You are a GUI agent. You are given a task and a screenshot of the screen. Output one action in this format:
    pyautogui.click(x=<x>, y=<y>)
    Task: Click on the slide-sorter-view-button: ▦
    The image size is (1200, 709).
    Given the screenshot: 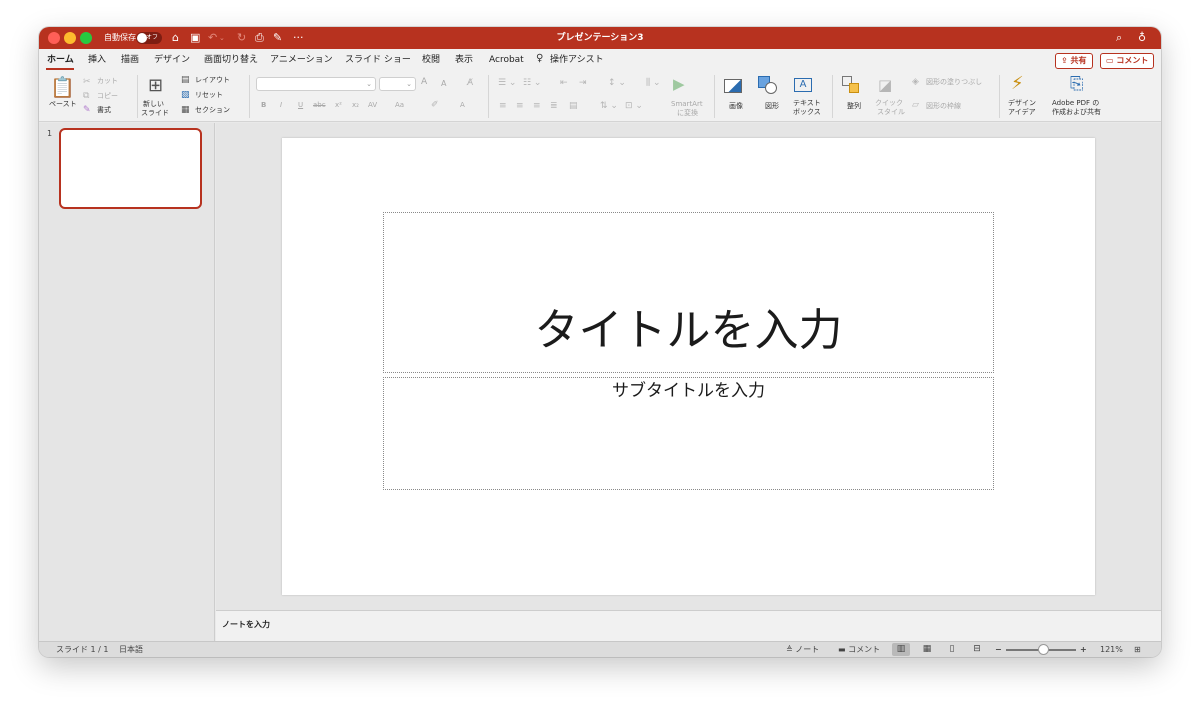 What is the action you would take?
    pyautogui.click(x=927, y=649)
    